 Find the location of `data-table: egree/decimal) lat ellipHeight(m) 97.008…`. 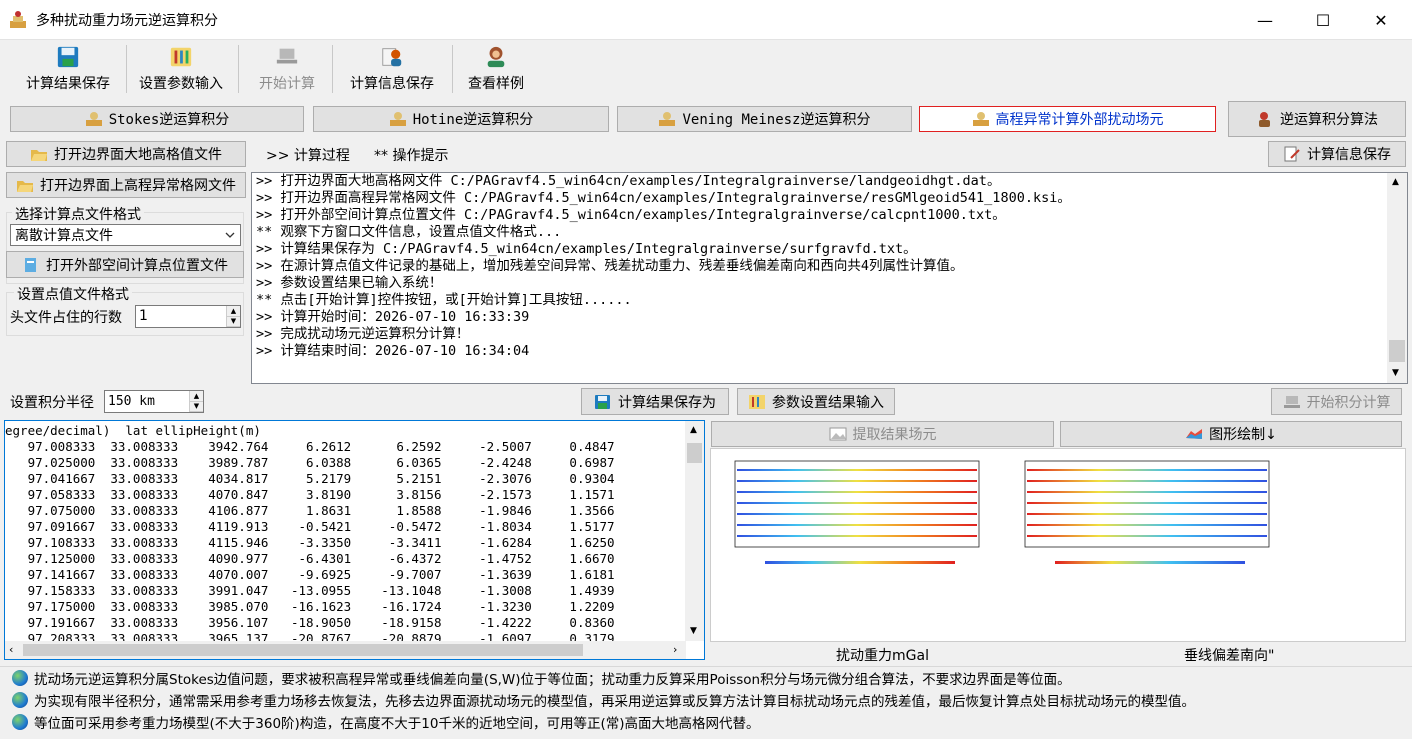

data-table: egree/decimal) lat ellipHeight(m) 97.008… is located at coordinates (345, 535).